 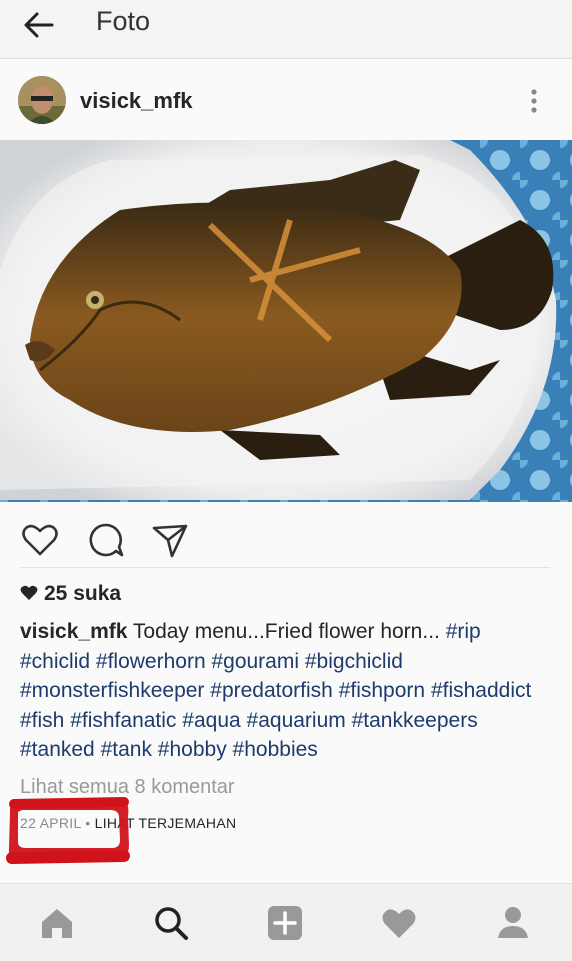 I want to click on hashtag: #fish, so click(x=42, y=720).